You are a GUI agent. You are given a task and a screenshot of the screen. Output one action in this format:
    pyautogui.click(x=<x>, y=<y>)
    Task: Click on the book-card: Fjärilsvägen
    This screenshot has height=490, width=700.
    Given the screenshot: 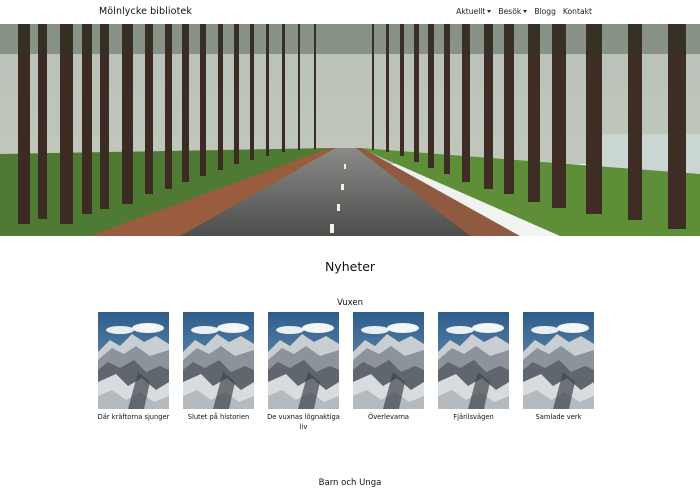 What is the action you would take?
    pyautogui.click(x=473, y=372)
    